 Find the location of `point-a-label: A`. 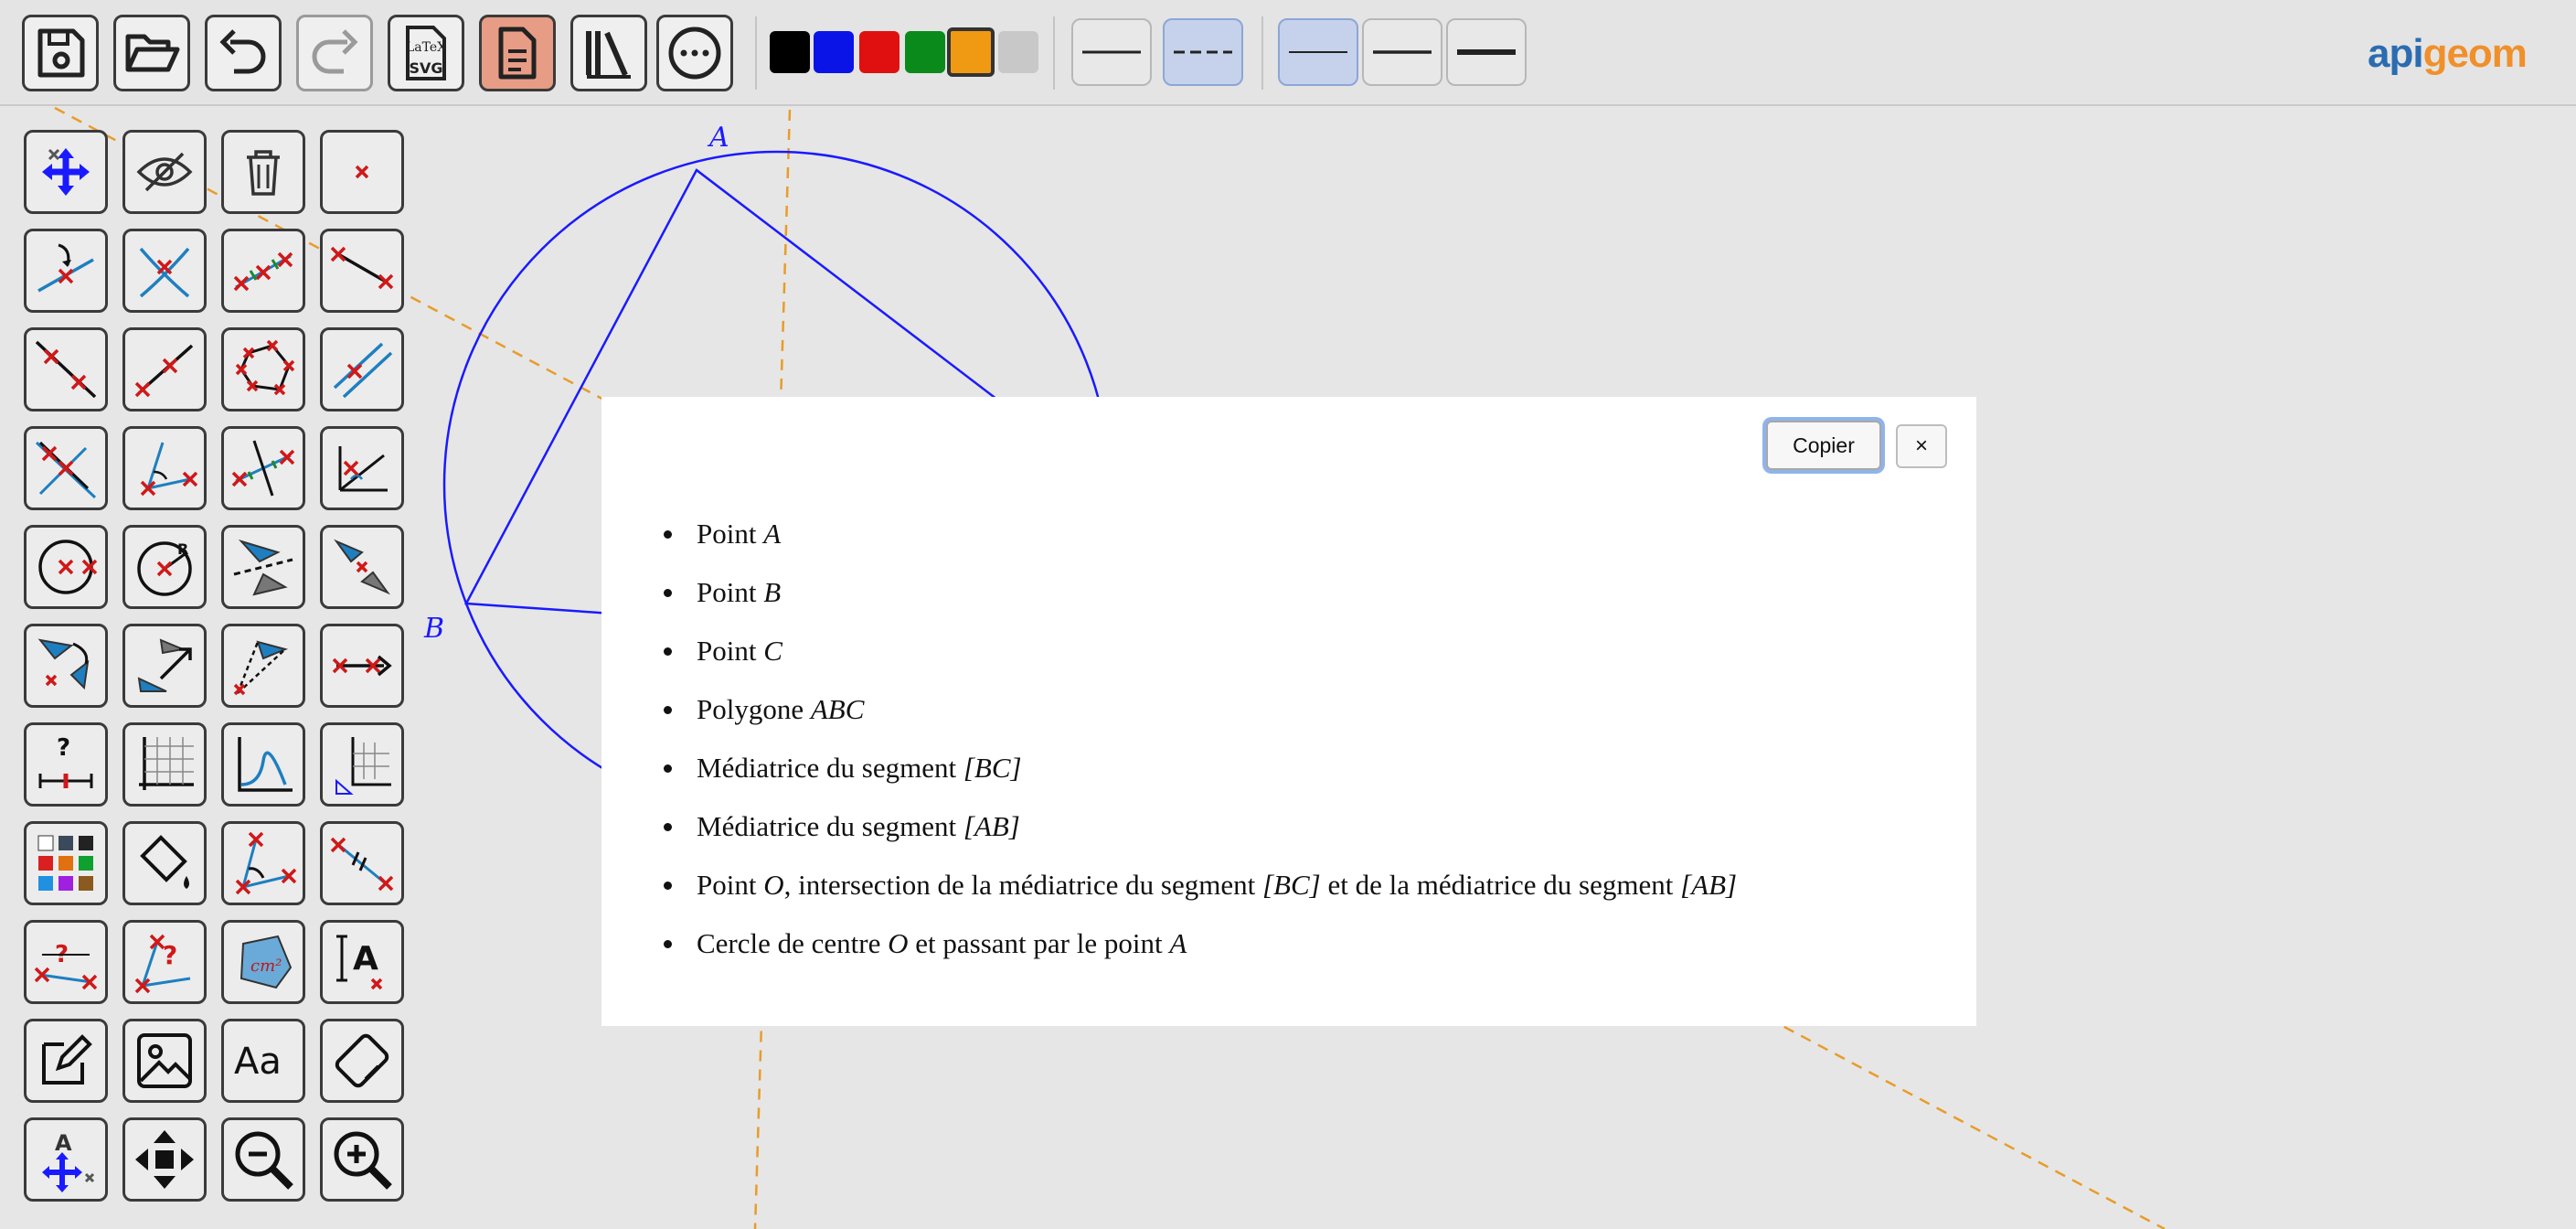

point-a-label: A is located at coordinates (718, 138).